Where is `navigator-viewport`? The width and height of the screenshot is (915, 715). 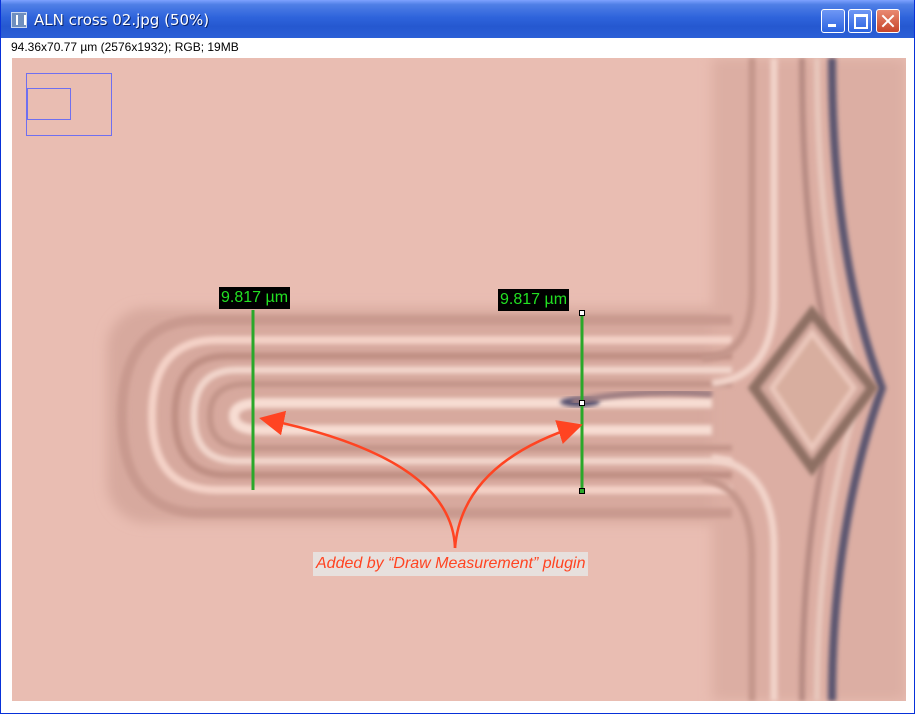
navigator-viewport is located at coordinates (49, 104).